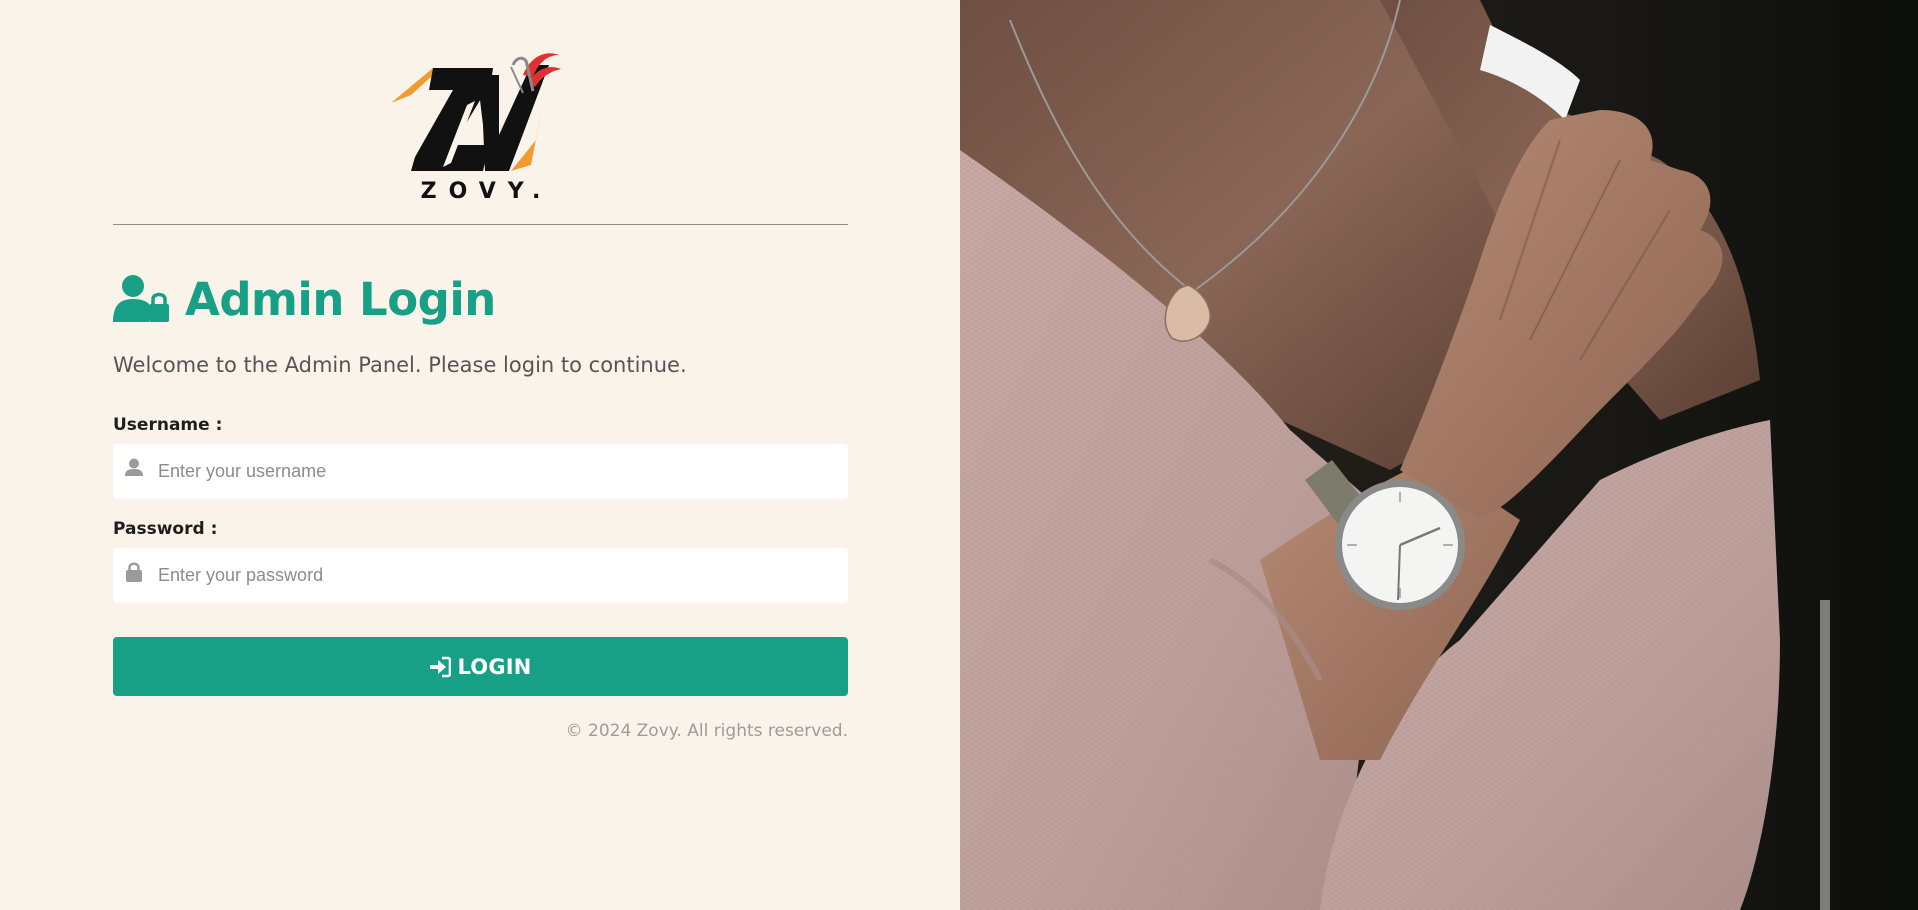  I want to click on password-input, so click(480, 575).